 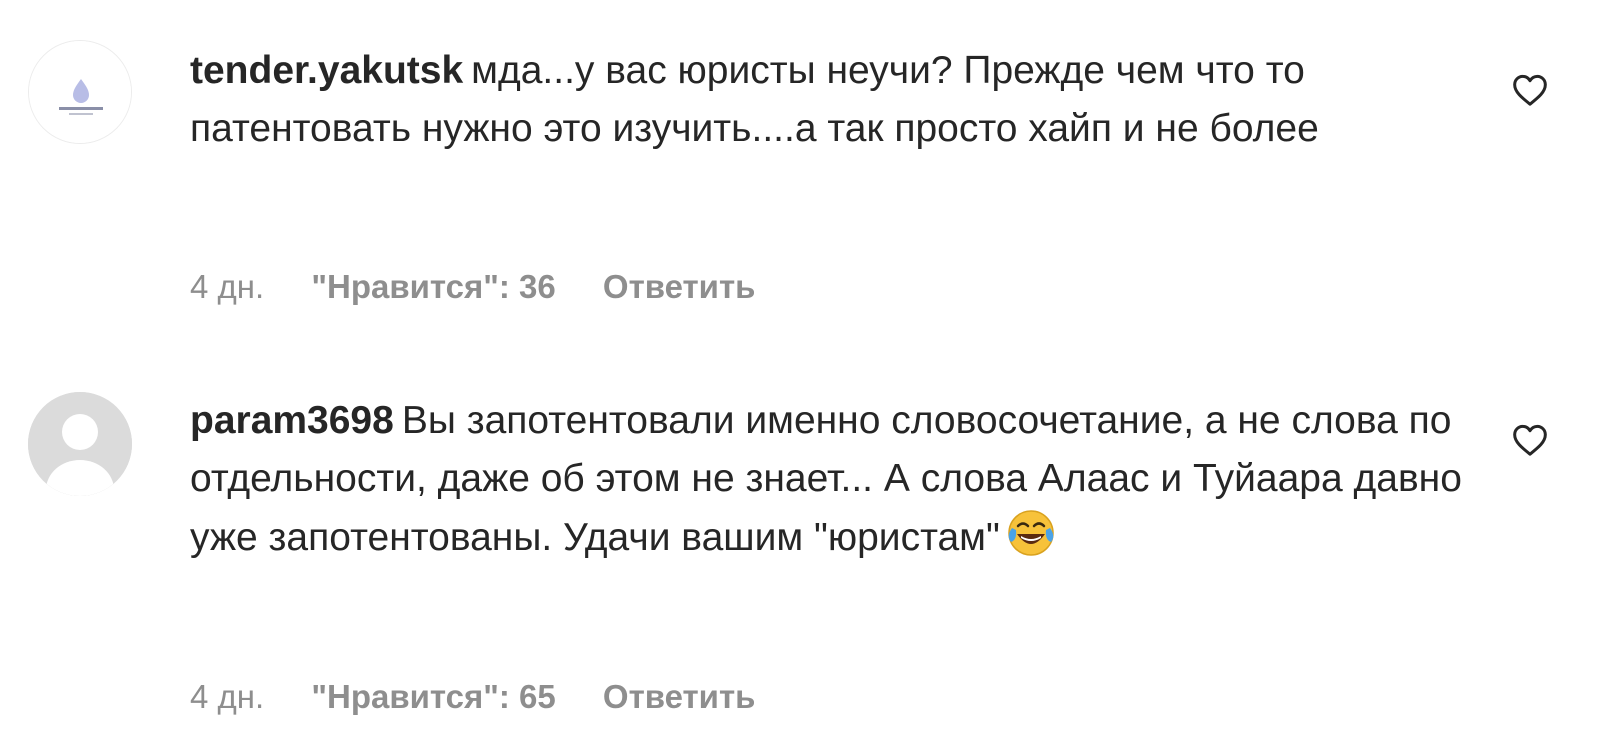 I want to click on comment-meta: 4 дн. "Нравится": 65 Ответить, so click(x=491, y=697).